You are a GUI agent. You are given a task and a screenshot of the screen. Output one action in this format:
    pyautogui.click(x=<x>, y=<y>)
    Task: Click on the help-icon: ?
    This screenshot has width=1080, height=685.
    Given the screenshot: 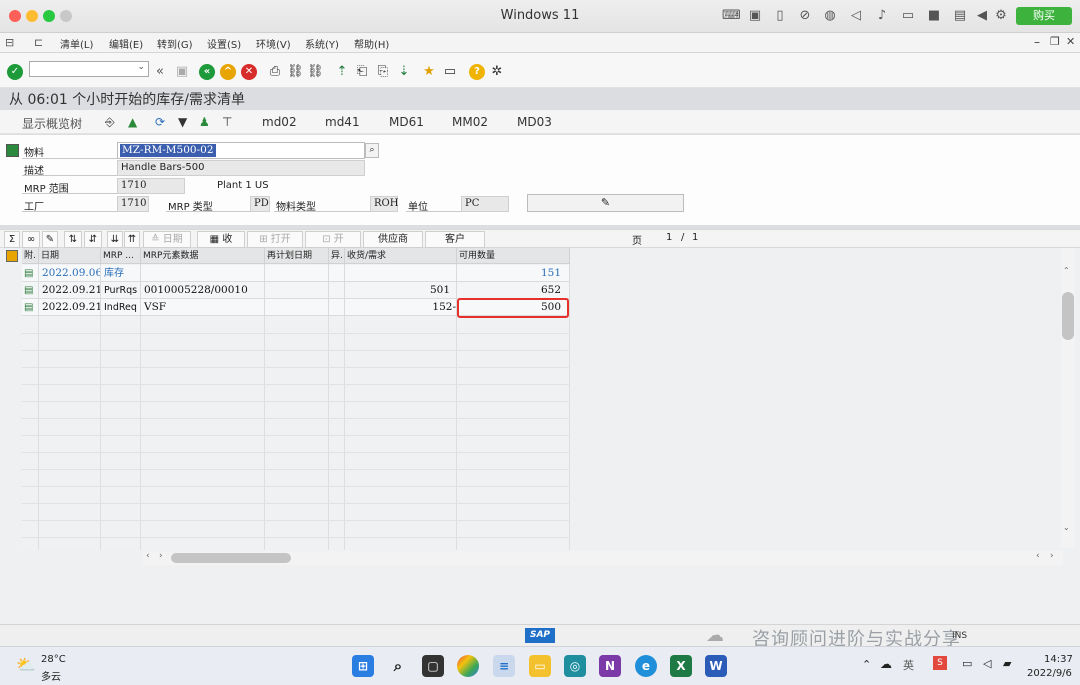 What is the action you would take?
    pyautogui.click(x=477, y=72)
    